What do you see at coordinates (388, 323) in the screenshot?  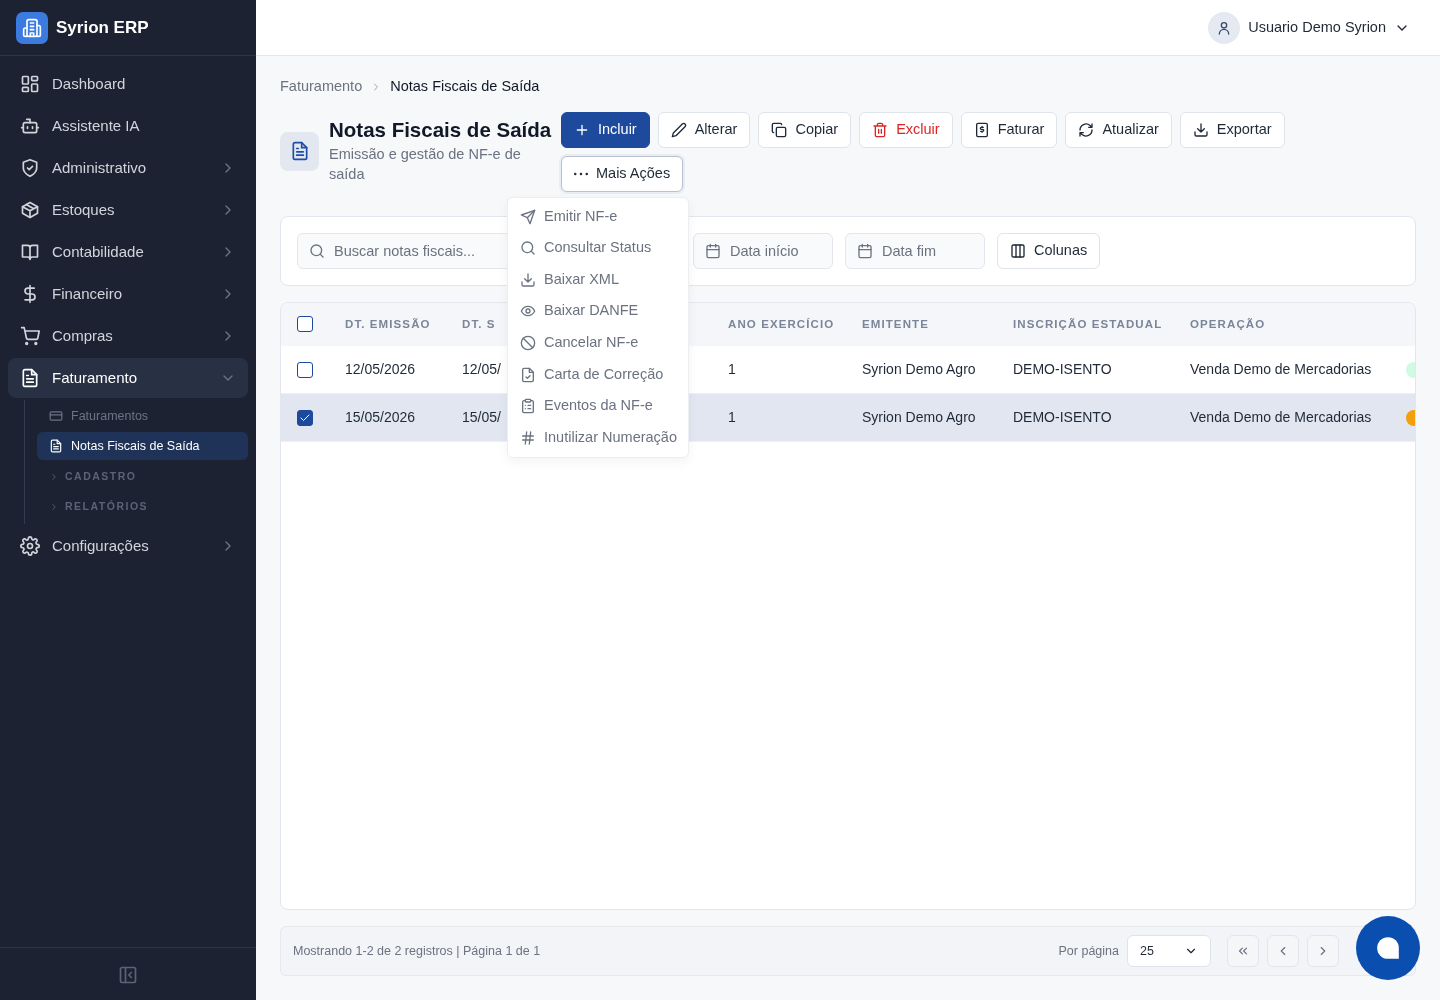 I see `column-header: DT. EMISSÃO` at bounding box center [388, 323].